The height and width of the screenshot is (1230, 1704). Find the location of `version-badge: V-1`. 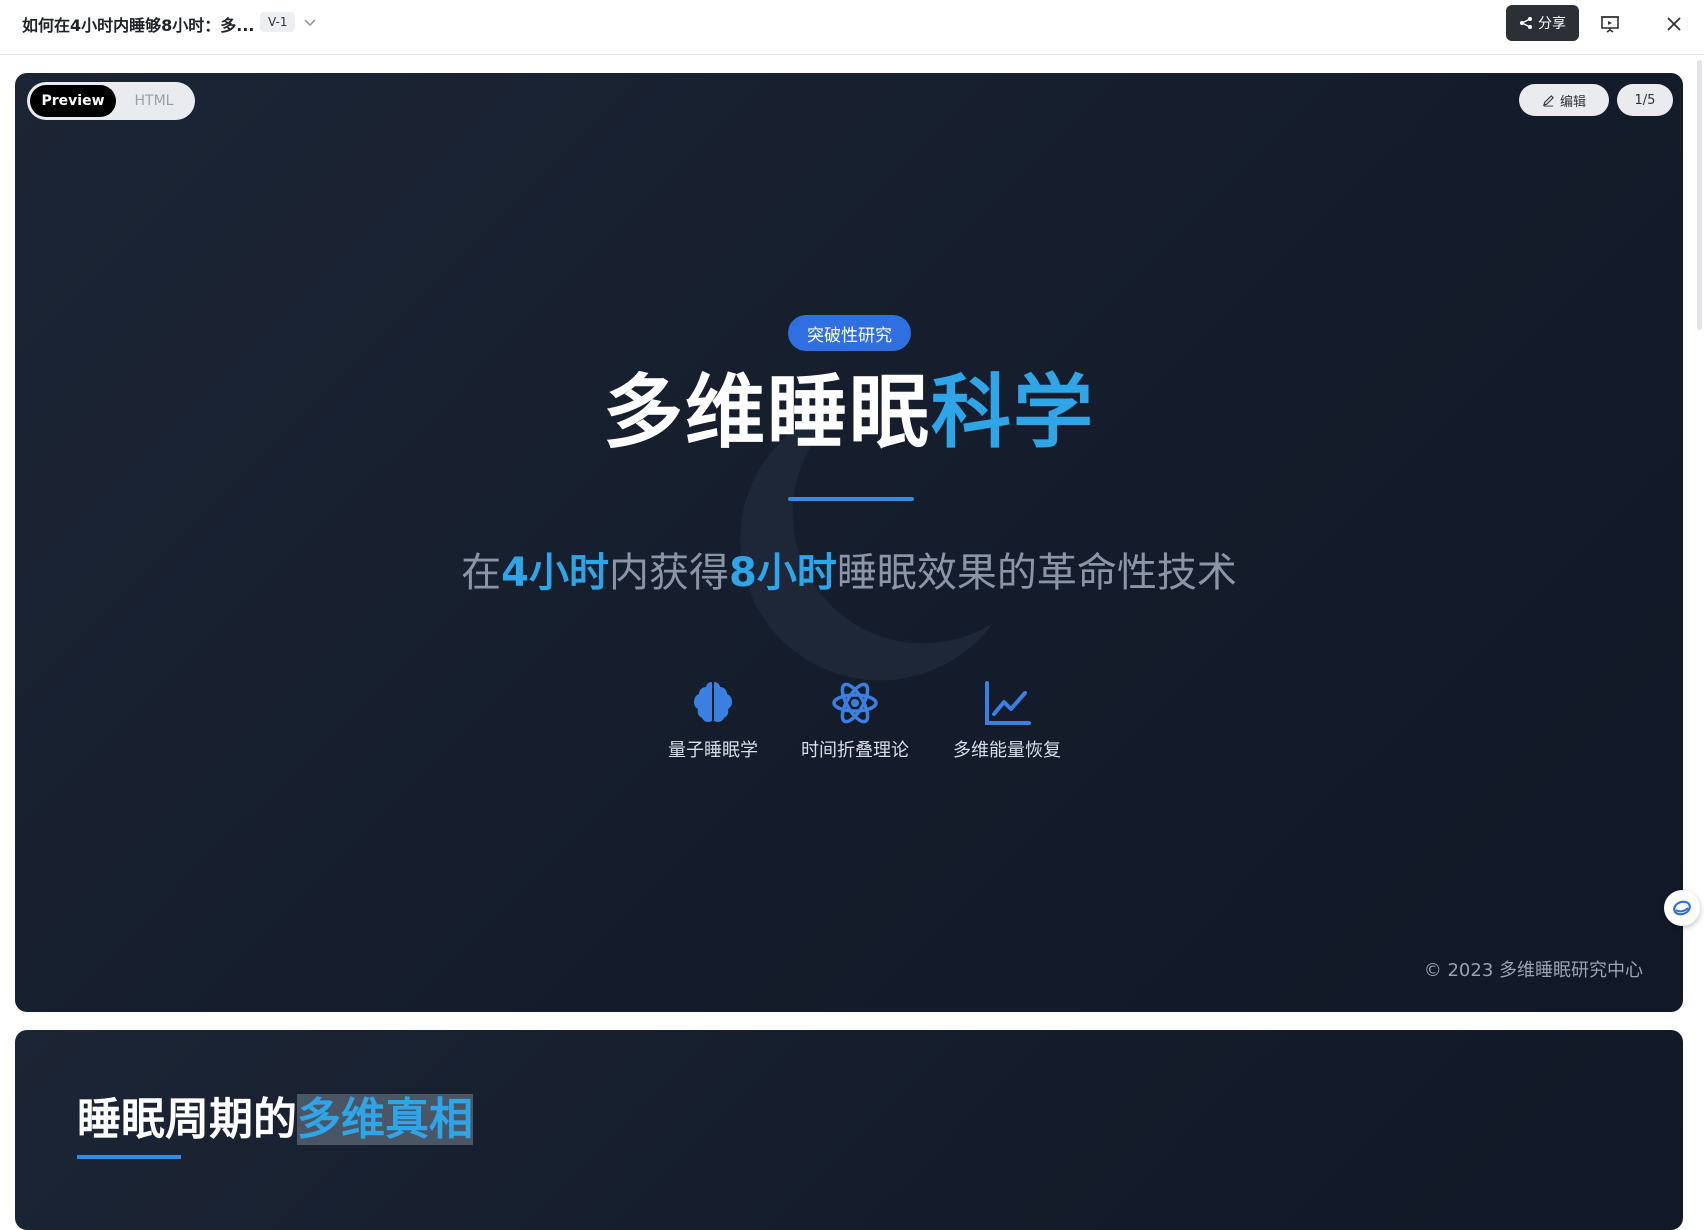

version-badge: V-1 is located at coordinates (278, 22).